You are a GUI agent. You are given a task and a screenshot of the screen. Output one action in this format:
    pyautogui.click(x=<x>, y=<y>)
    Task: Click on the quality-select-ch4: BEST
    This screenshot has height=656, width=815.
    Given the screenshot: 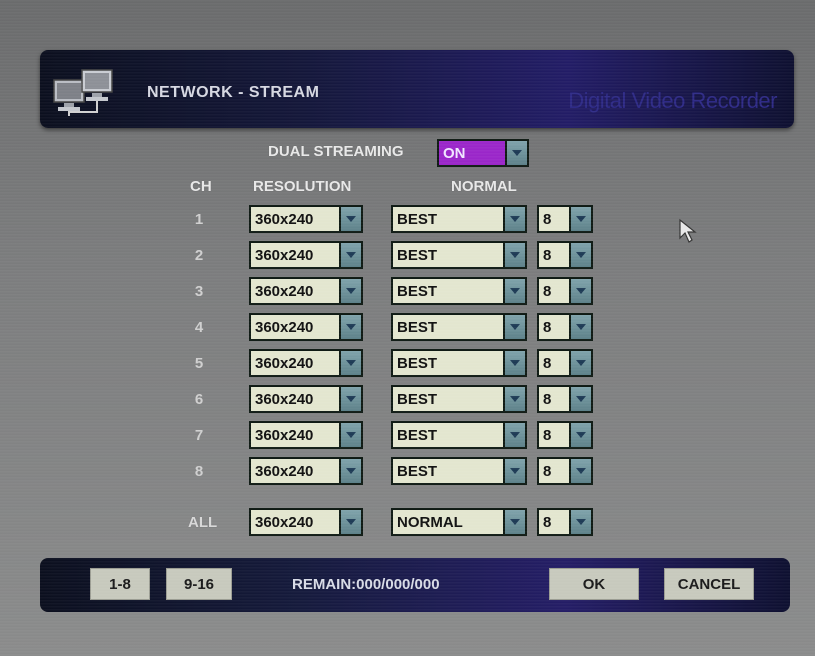 What is the action you would take?
    pyautogui.click(x=459, y=327)
    